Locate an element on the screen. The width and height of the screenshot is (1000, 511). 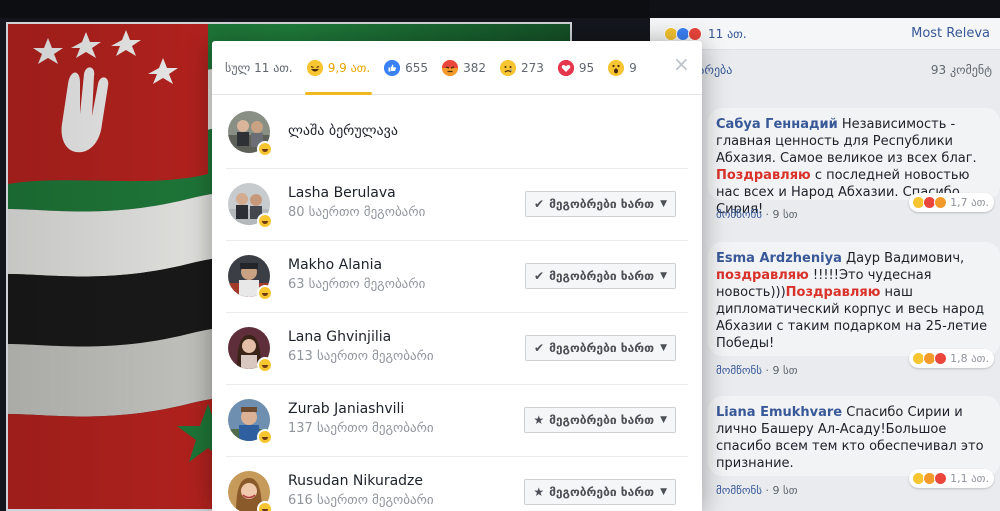
mutual-friends: 80 საერთო მეგობარი is located at coordinates (356, 212).